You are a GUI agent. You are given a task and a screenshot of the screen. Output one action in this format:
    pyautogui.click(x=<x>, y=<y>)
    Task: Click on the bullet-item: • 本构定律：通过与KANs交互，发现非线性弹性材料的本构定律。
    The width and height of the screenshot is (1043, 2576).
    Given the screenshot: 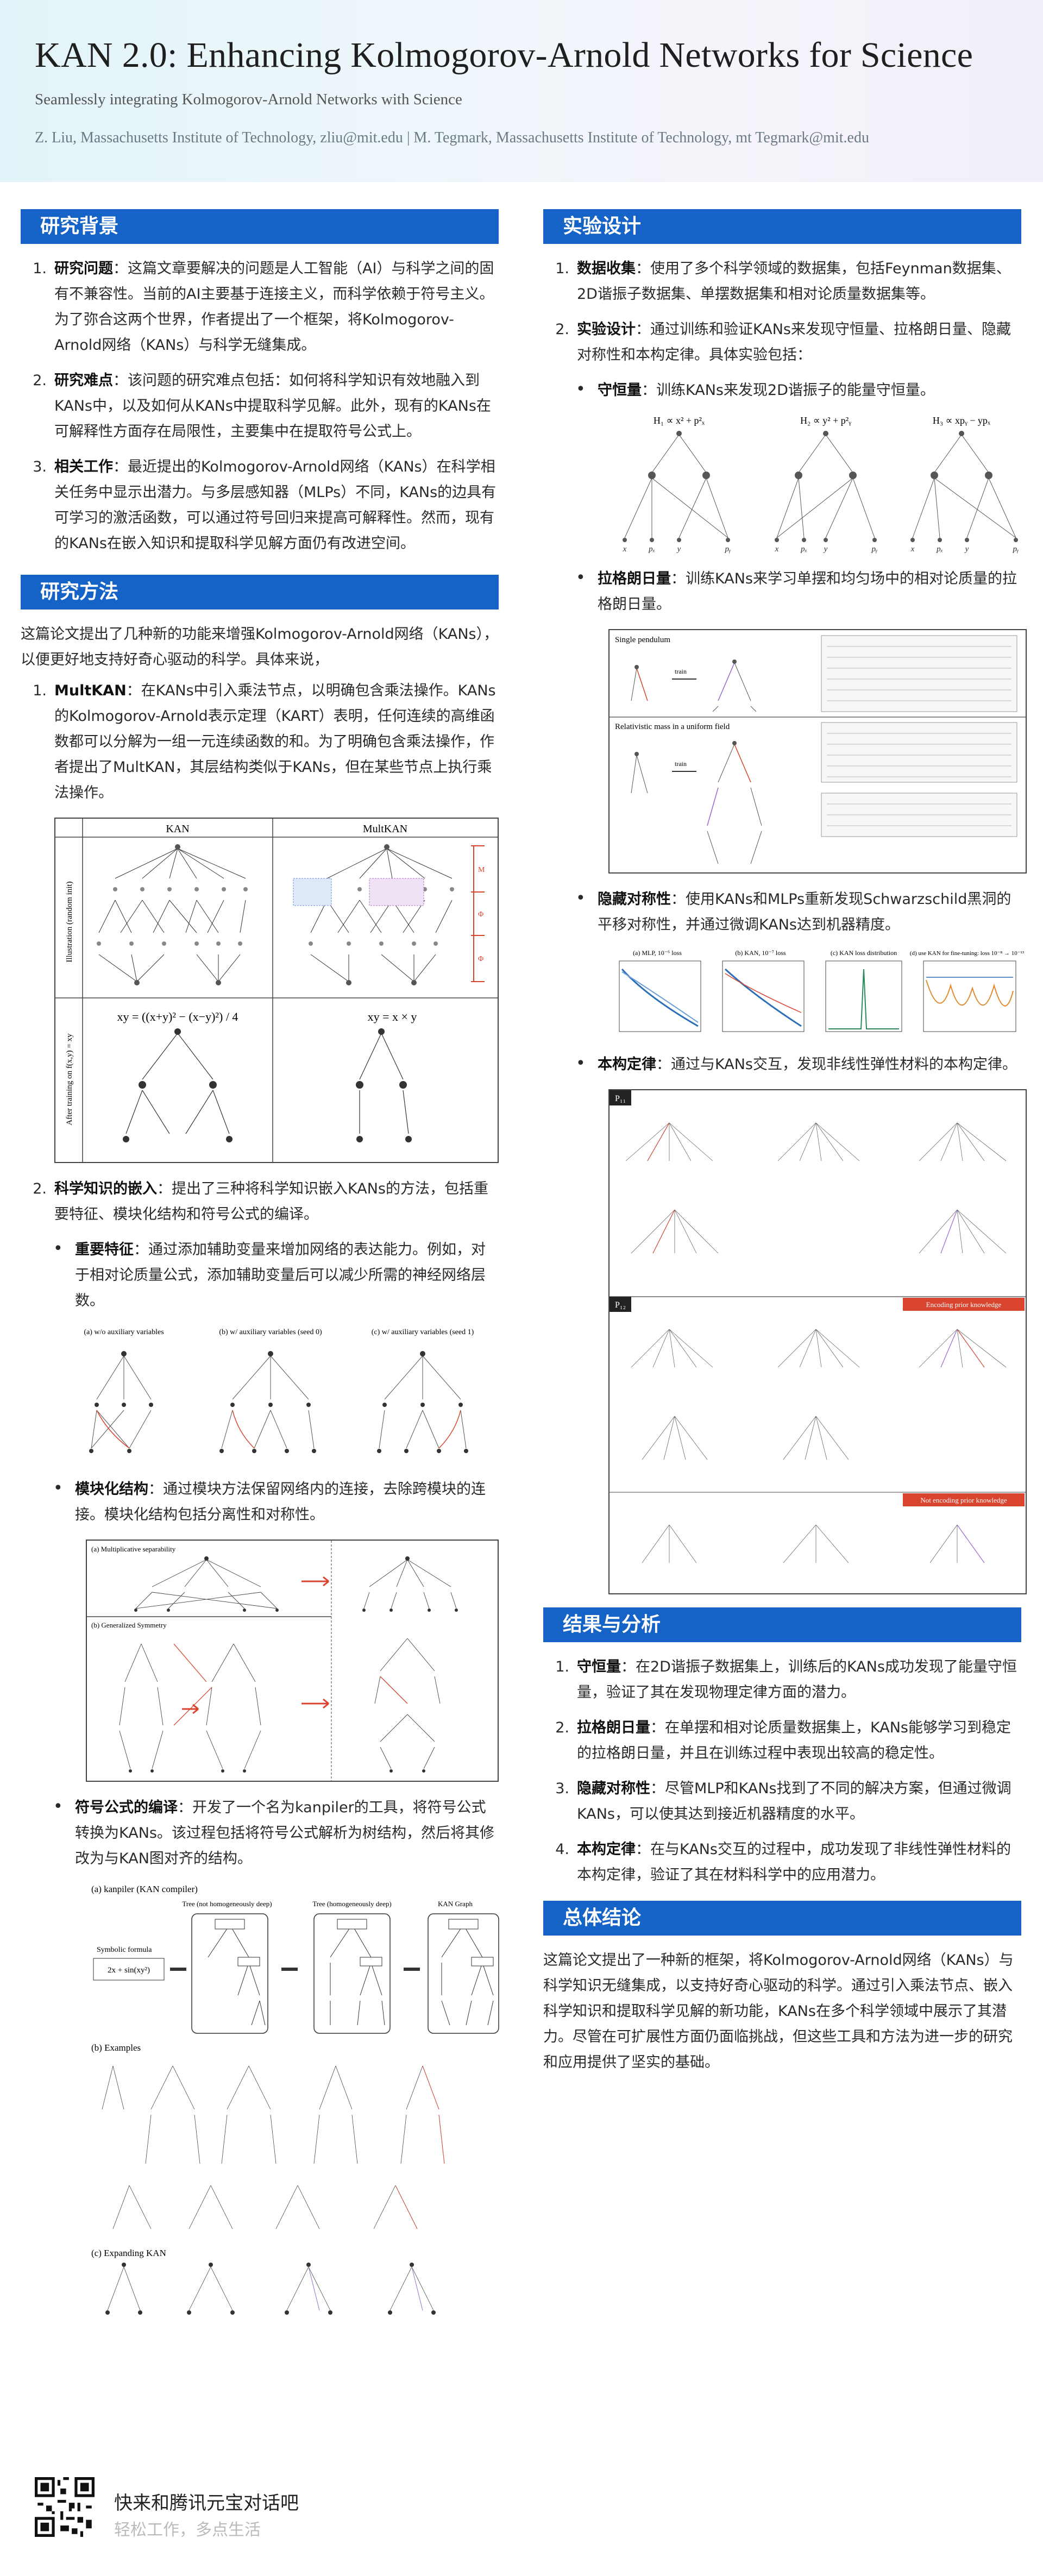 What is the action you would take?
    pyautogui.click(x=796, y=1063)
    